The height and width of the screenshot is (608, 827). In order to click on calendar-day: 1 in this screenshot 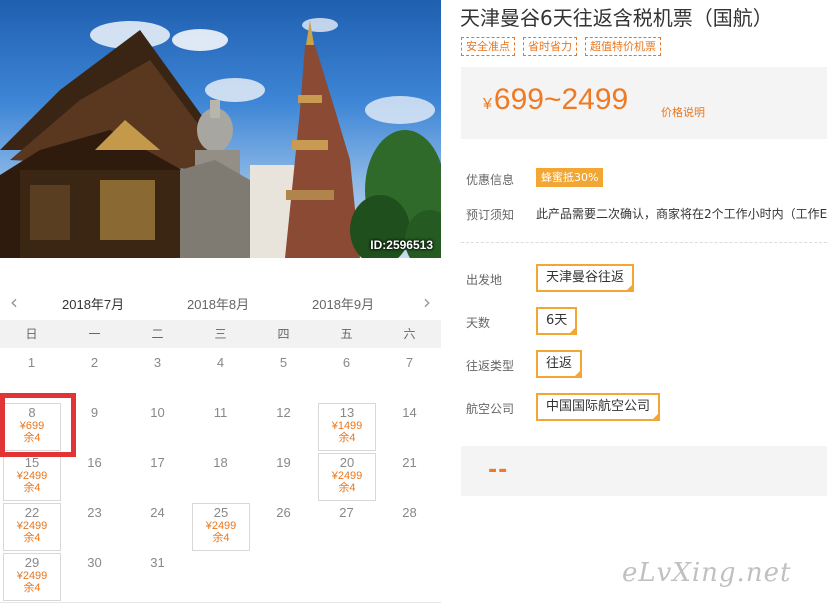, I will do `click(31, 362)`.